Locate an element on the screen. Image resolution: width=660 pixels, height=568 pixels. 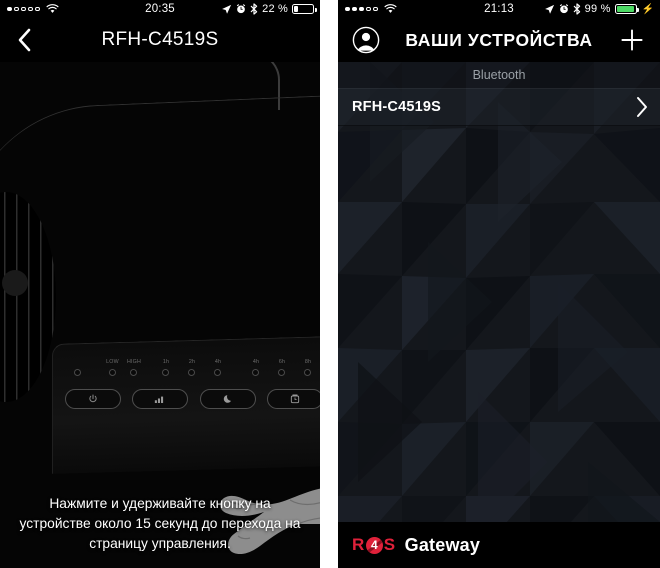
timer-led-group-2: 4h 6h 8h is located at coordinates (281, 367).